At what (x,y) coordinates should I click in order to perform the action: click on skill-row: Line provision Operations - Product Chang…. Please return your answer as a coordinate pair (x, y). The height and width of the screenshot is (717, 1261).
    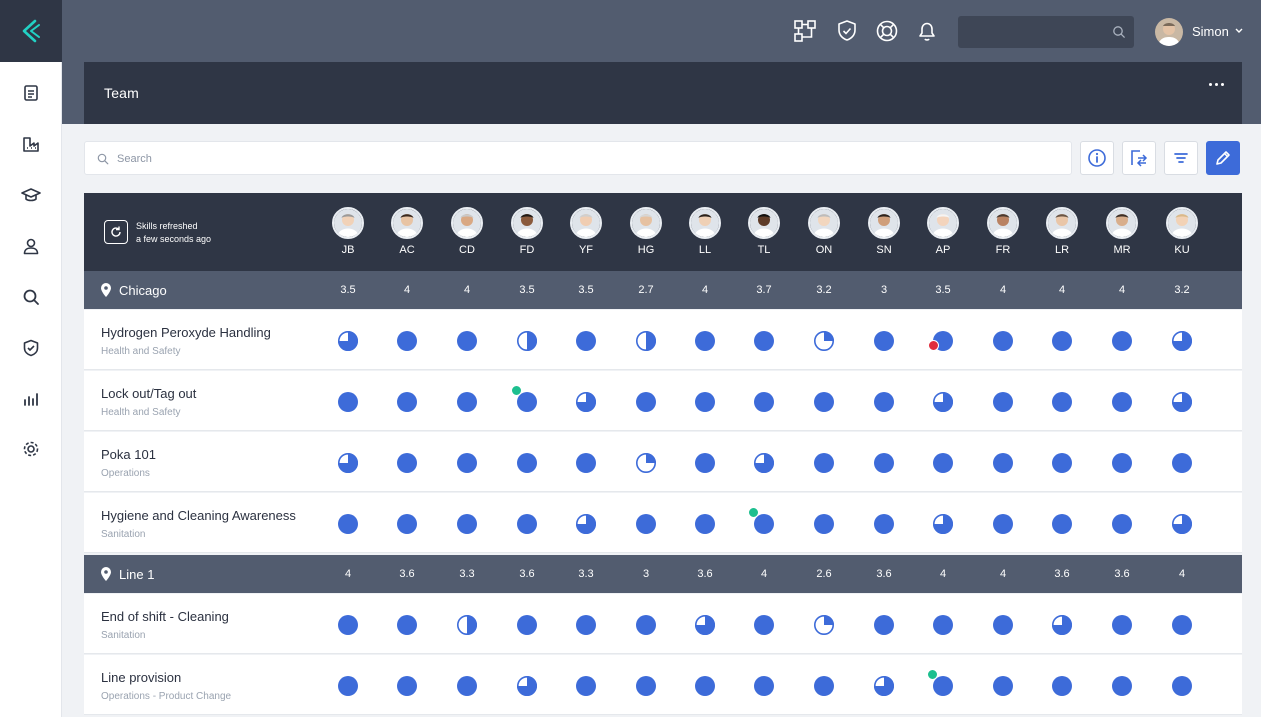
    Looking at the image, I should click on (663, 685).